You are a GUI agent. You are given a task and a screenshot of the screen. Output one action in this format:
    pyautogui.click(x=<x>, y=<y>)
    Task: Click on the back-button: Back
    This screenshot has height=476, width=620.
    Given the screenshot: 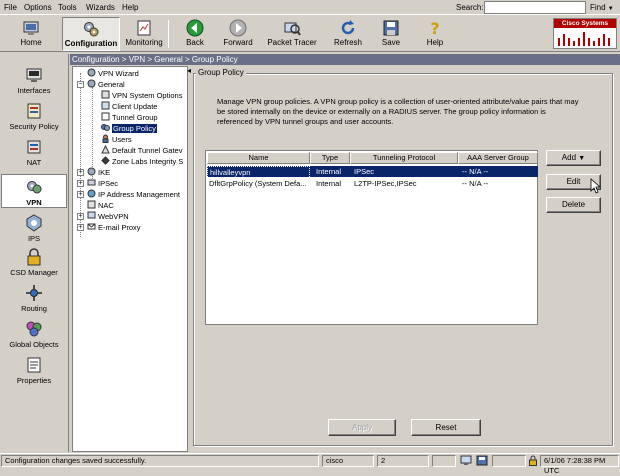 What is the action you would take?
    pyautogui.click(x=195, y=34)
    